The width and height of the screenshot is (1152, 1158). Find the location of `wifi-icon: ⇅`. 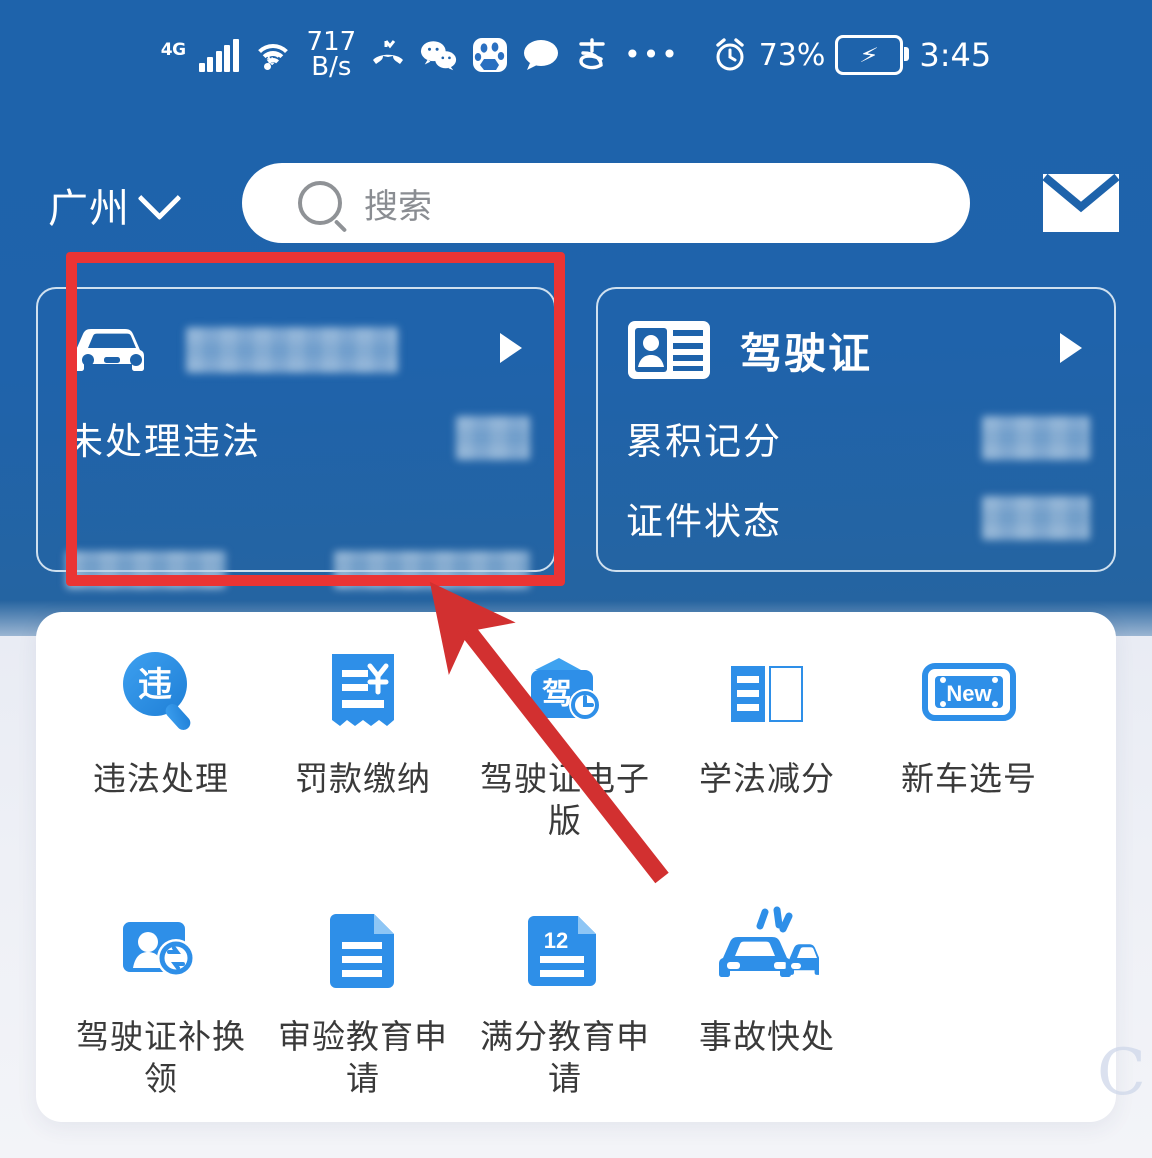

wifi-icon: ⇅ is located at coordinates (272, 55).